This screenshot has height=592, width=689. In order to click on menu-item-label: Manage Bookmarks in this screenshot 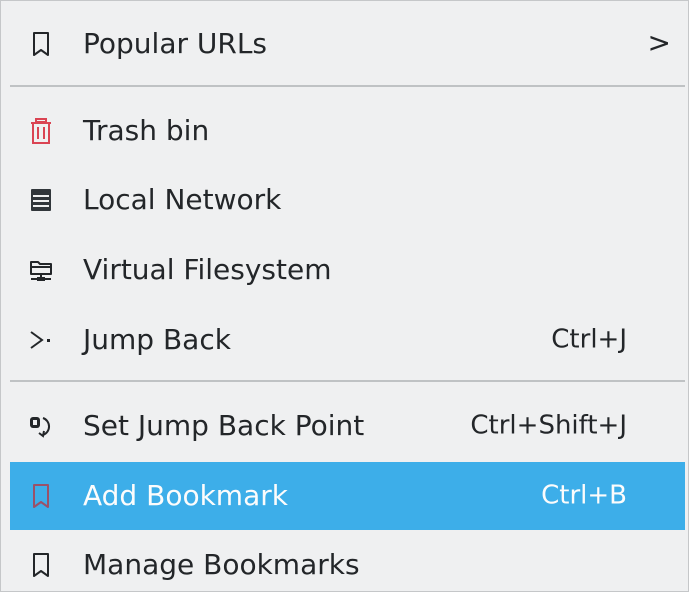, I will do `click(221, 564)`.